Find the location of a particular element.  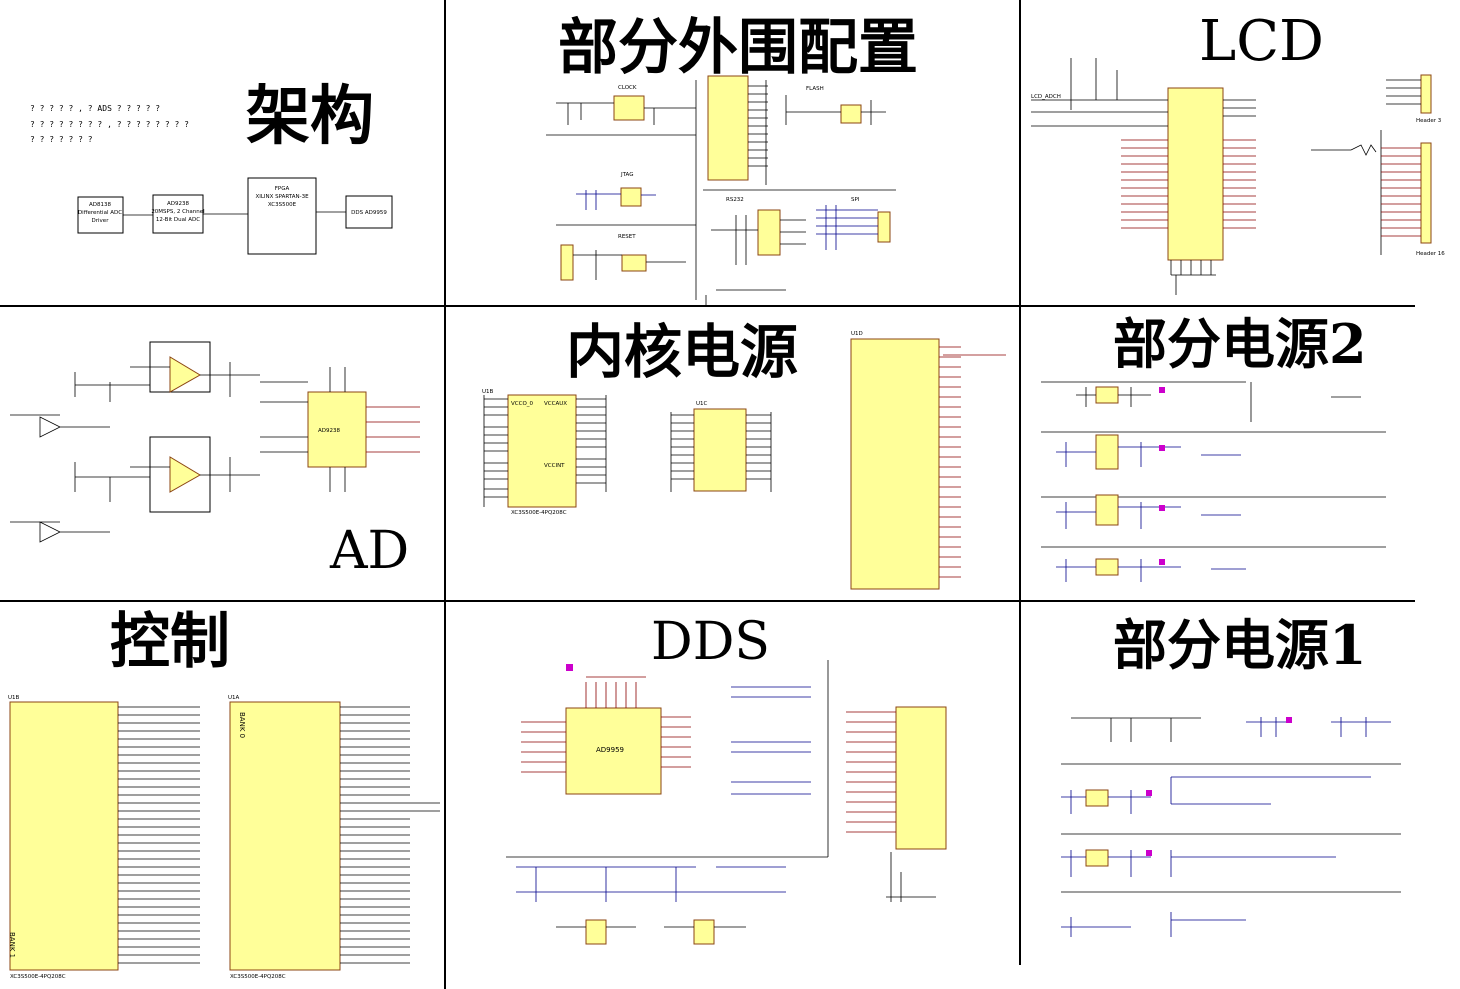

panel-power2: 部分电源2 is located at coordinates (1240, 453).